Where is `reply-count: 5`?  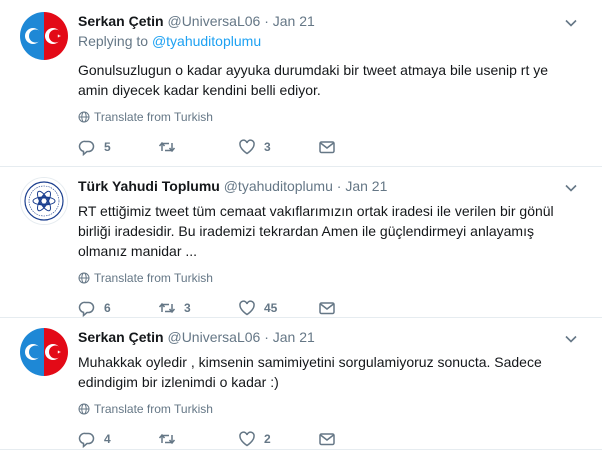 reply-count: 5 is located at coordinates (107, 147).